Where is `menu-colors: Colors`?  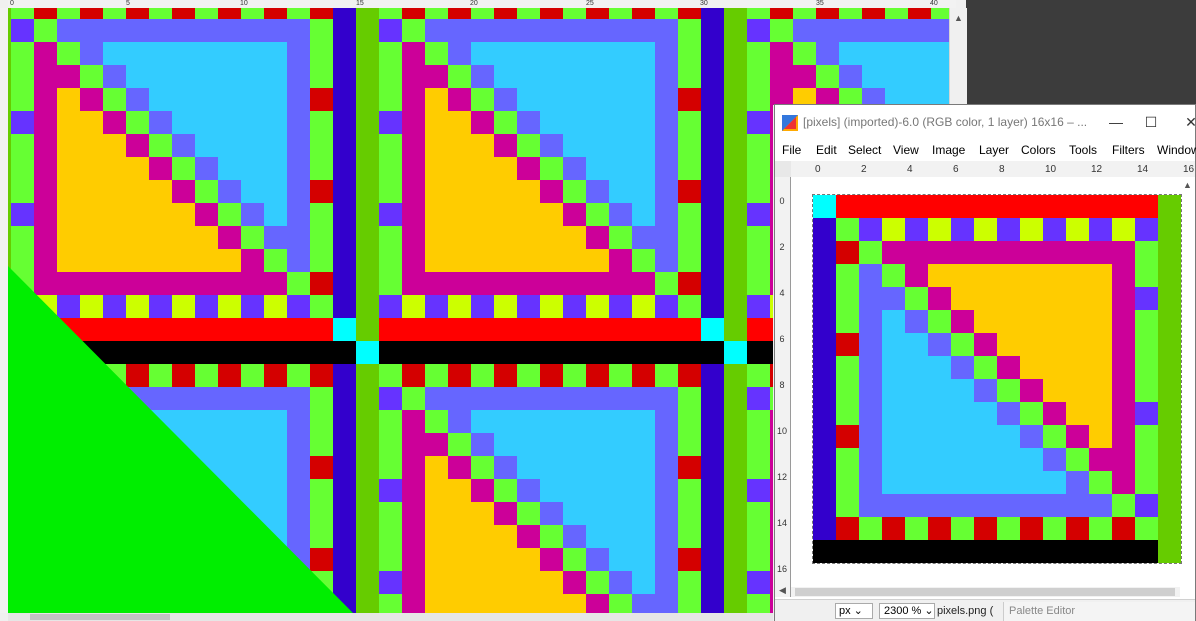
menu-colors: Colors is located at coordinates (1038, 150).